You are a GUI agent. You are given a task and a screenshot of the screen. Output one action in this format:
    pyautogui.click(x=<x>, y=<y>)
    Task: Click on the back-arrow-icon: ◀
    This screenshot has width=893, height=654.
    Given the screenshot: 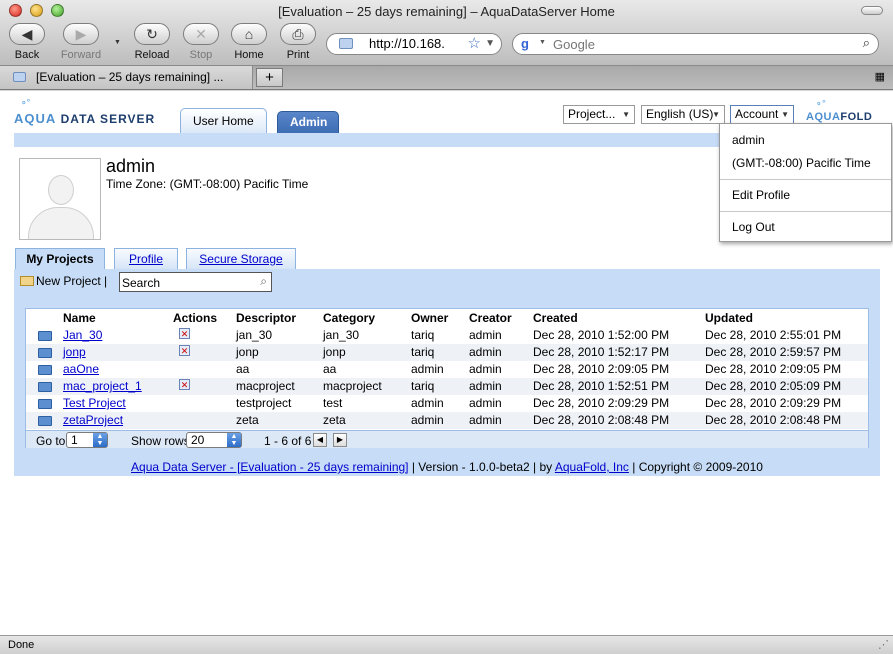 What is the action you would take?
    pyautogui.click(x=27, y=34)
    